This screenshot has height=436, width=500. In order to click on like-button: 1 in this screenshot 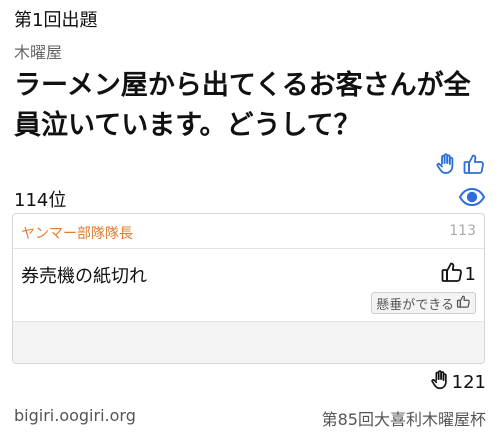, I will do `click(458, 274)`.